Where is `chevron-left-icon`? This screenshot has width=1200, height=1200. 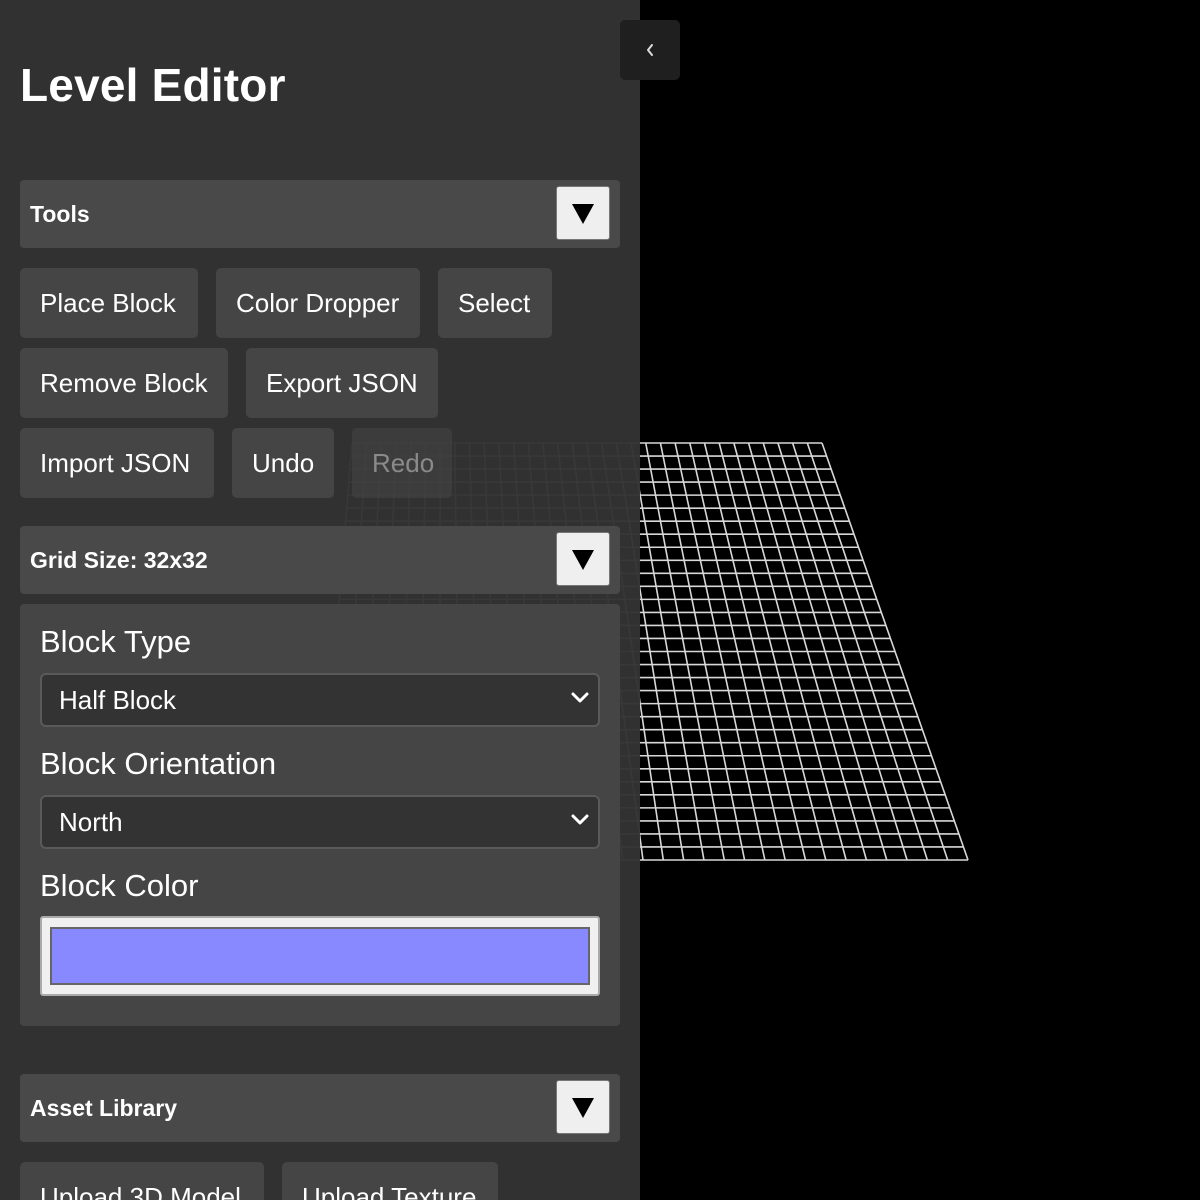 chevron-left-icon is located at coordinates (650, 50).